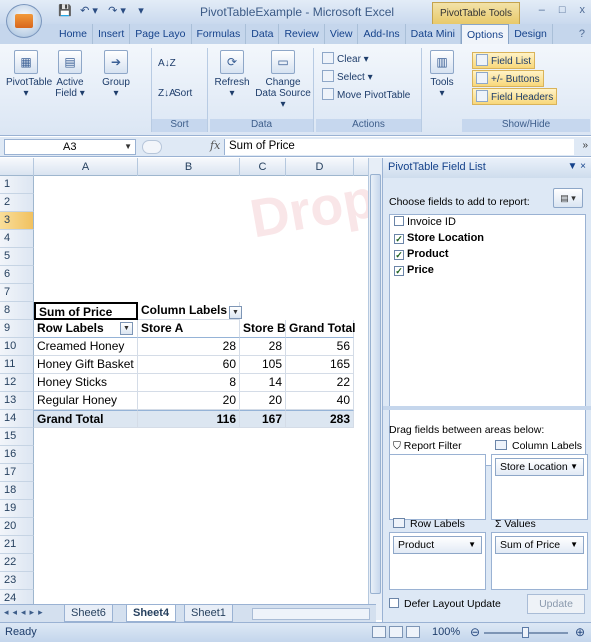 This screenshot has width=591, height=642. I want to click on row-header-23: 23, so click(17, 581).